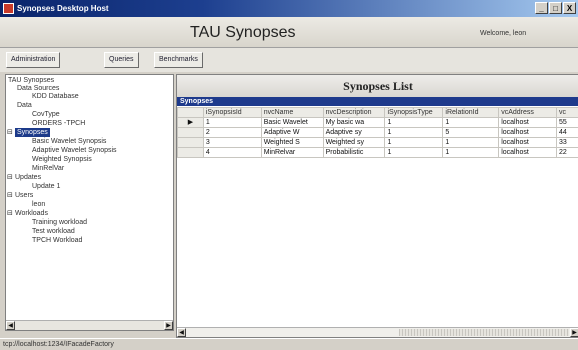 This screenshot has width=578, height=350. Describe the element at coordinates (377, 101) in the screenshot. I see `grid-caption: Synopses` at that location.